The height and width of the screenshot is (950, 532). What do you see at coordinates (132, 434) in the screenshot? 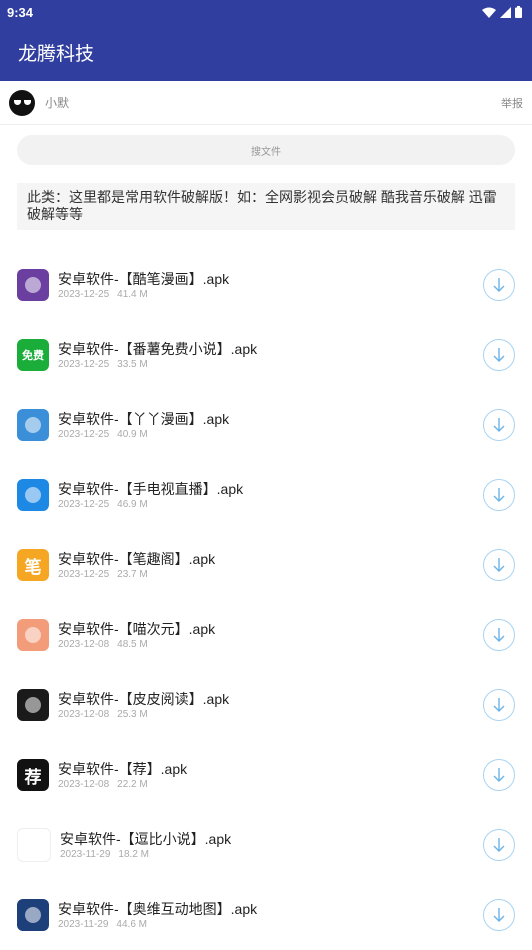
I see `file-size: 40.9 M` at bounding box center [132, 434].